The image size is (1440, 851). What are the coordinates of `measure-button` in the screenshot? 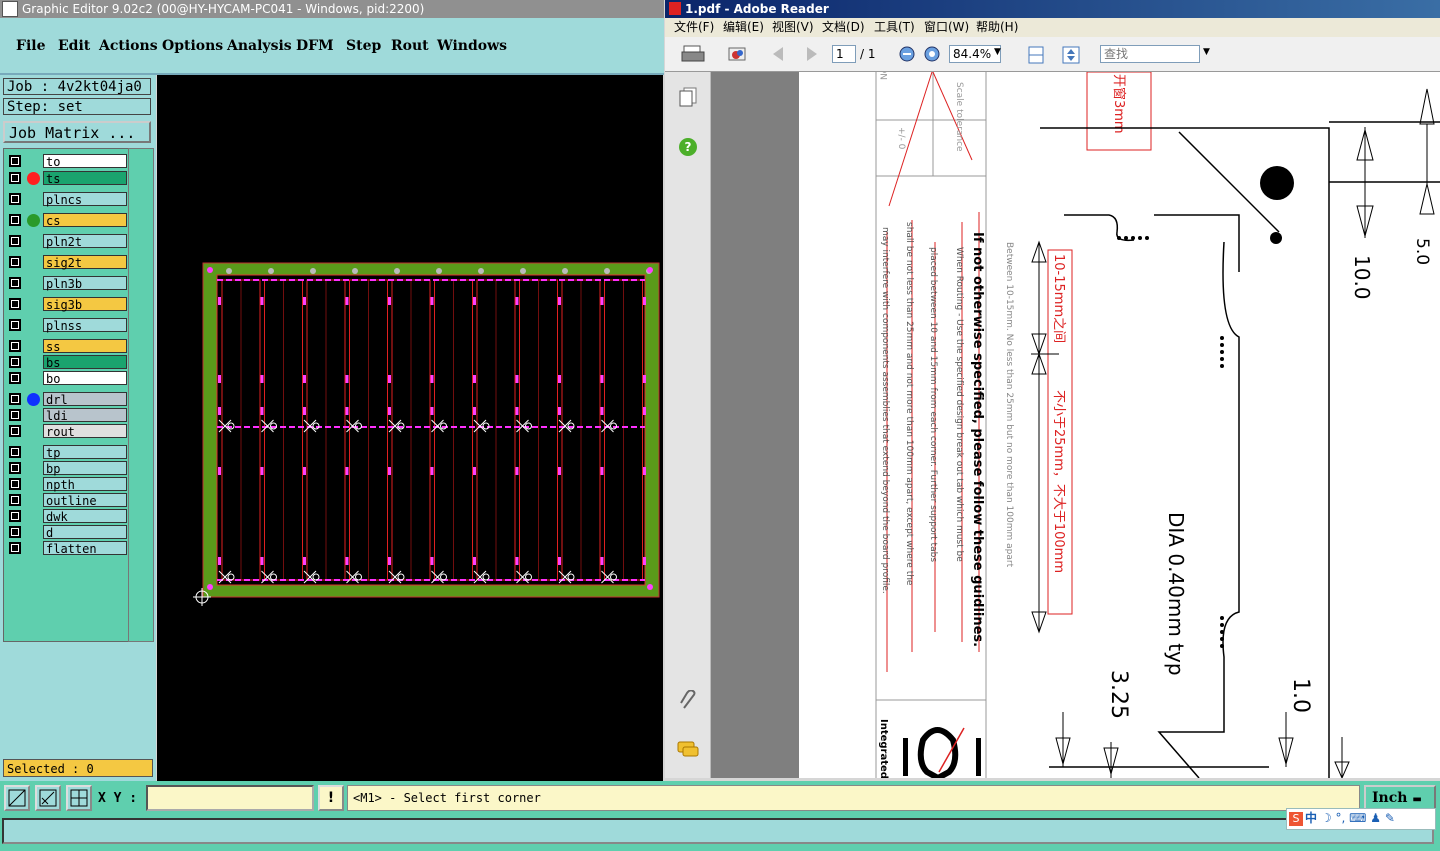 It's located at (48, 798).